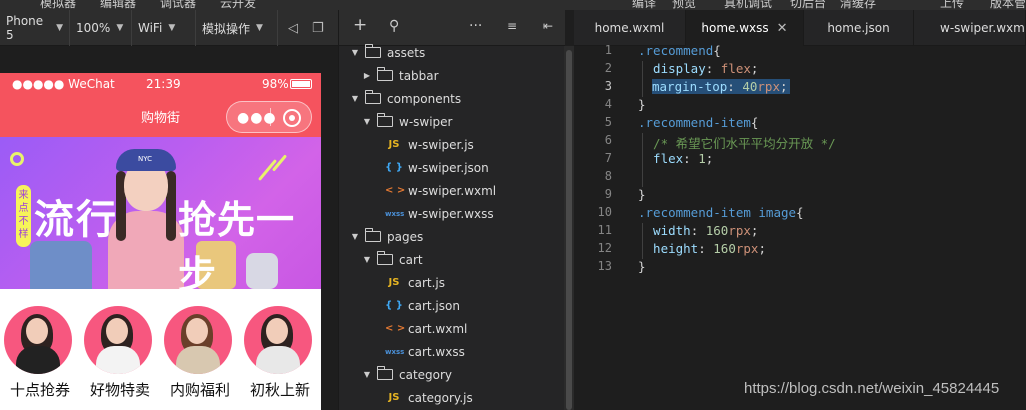  Describe the element at coordinates (280, 349) in the screenshot. I see `recommend-item: 初秋上新` at that location.